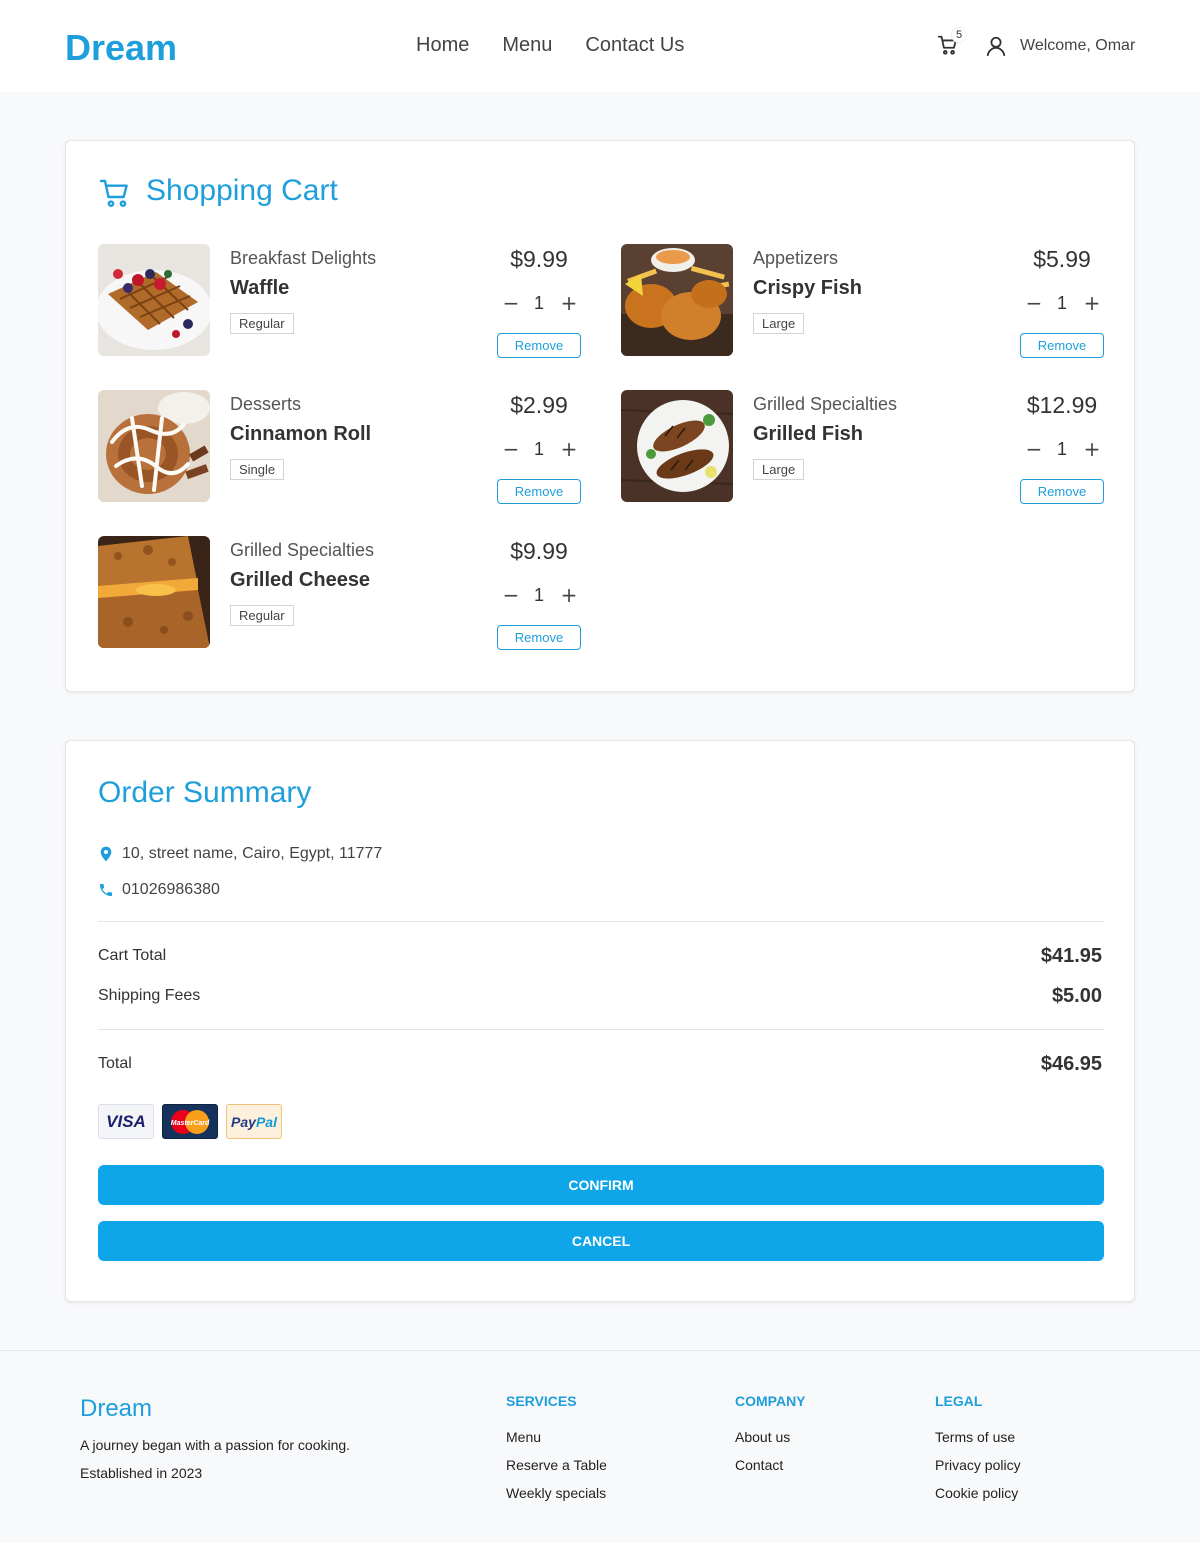  I want to click on footer-heading: LEGAL, so click(959, 1401).